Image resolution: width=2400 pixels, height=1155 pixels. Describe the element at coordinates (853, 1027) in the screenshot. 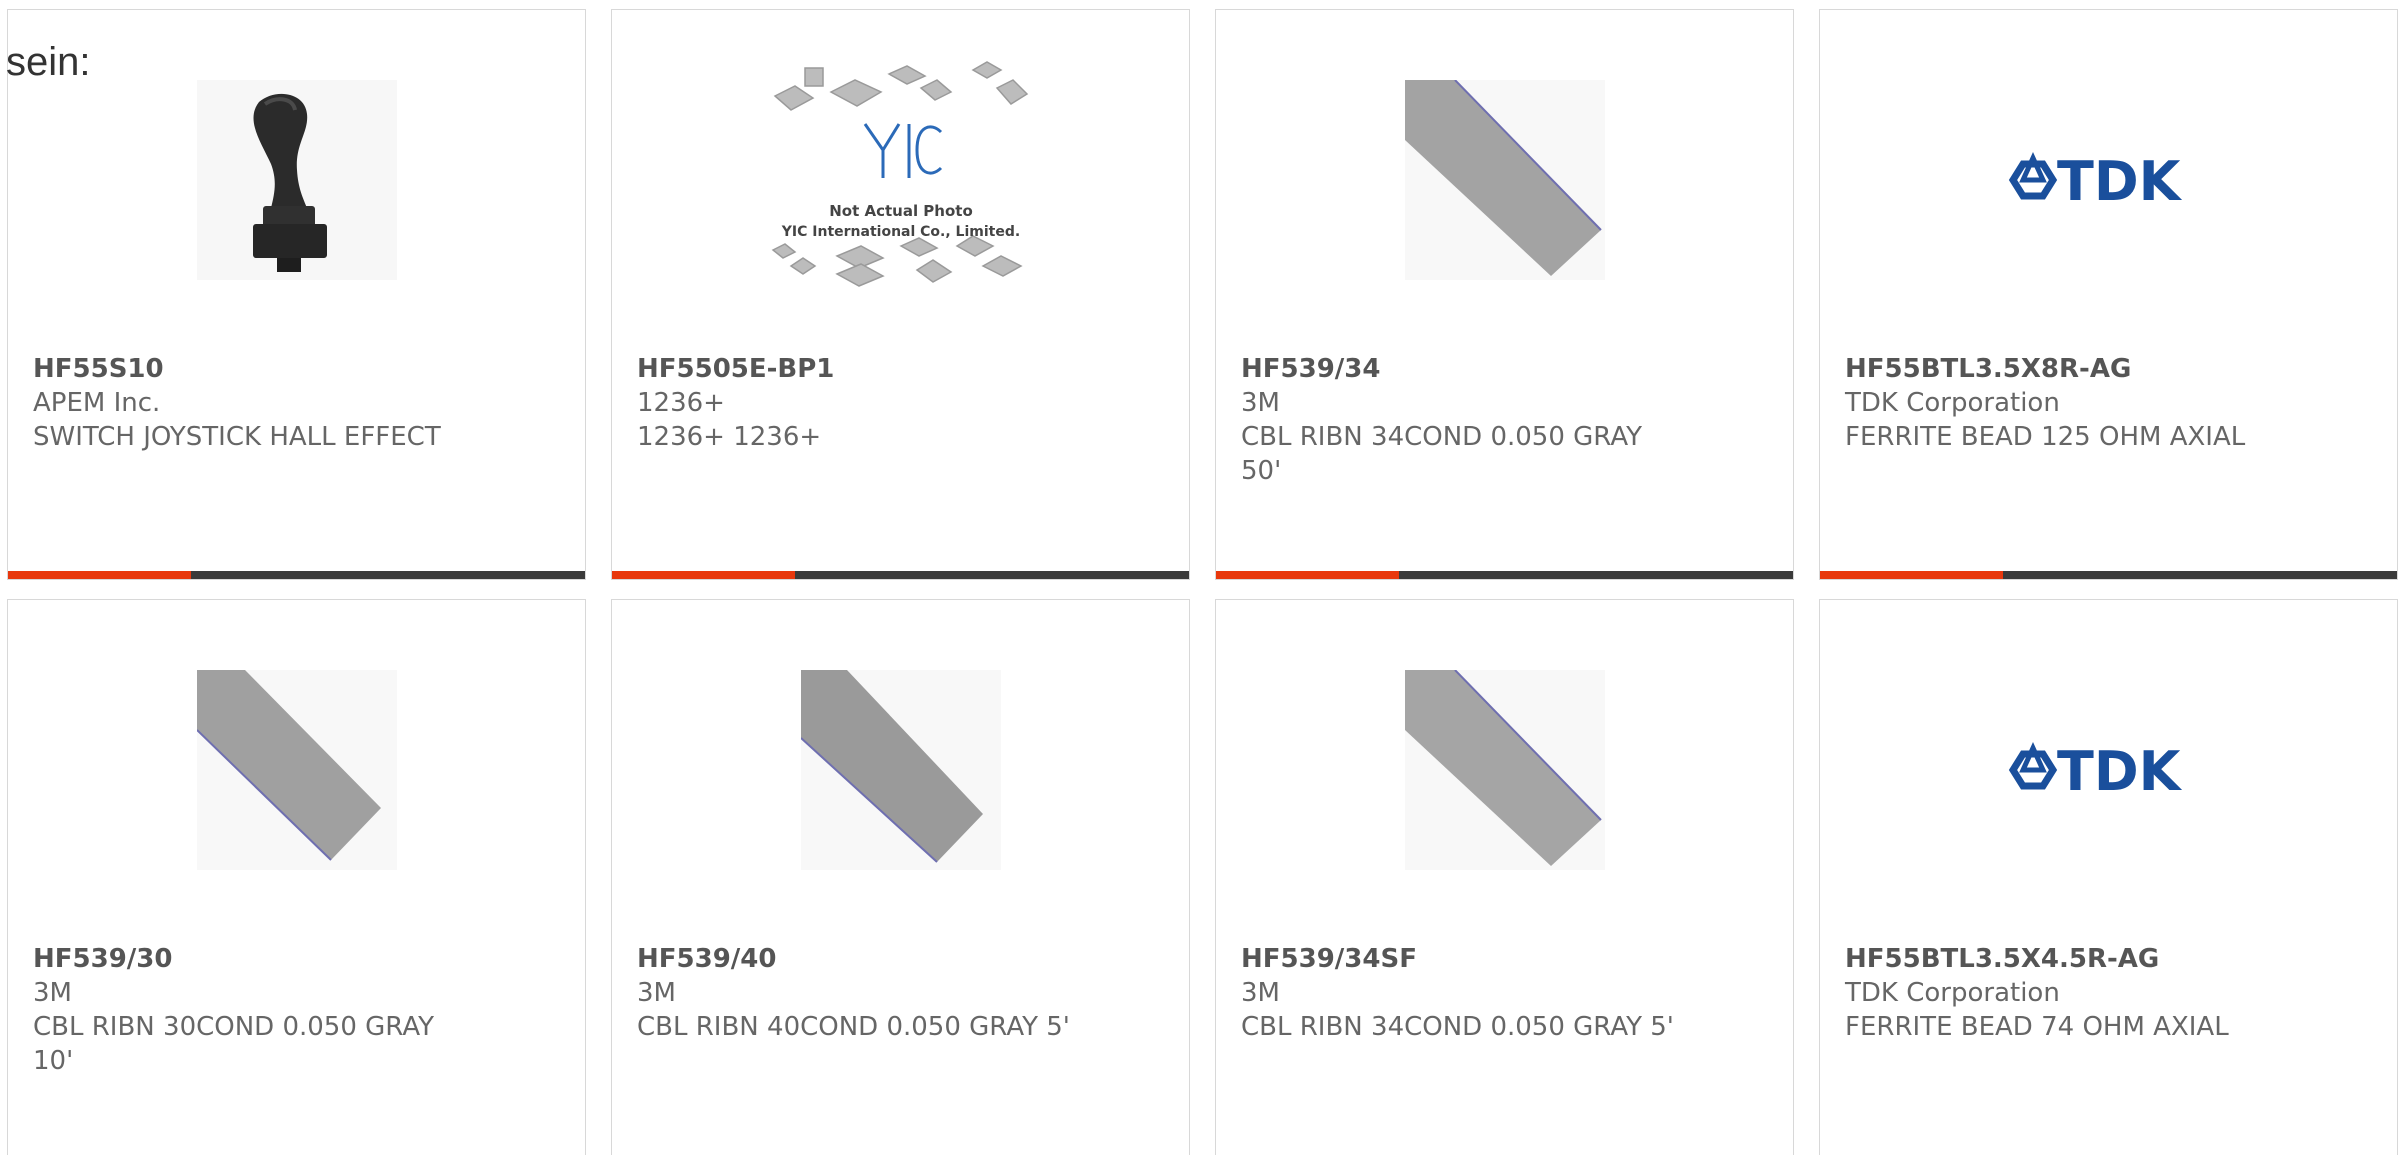

I see `description: CBL RIBN 40COND 0.050 GRAY 5'` at that location.